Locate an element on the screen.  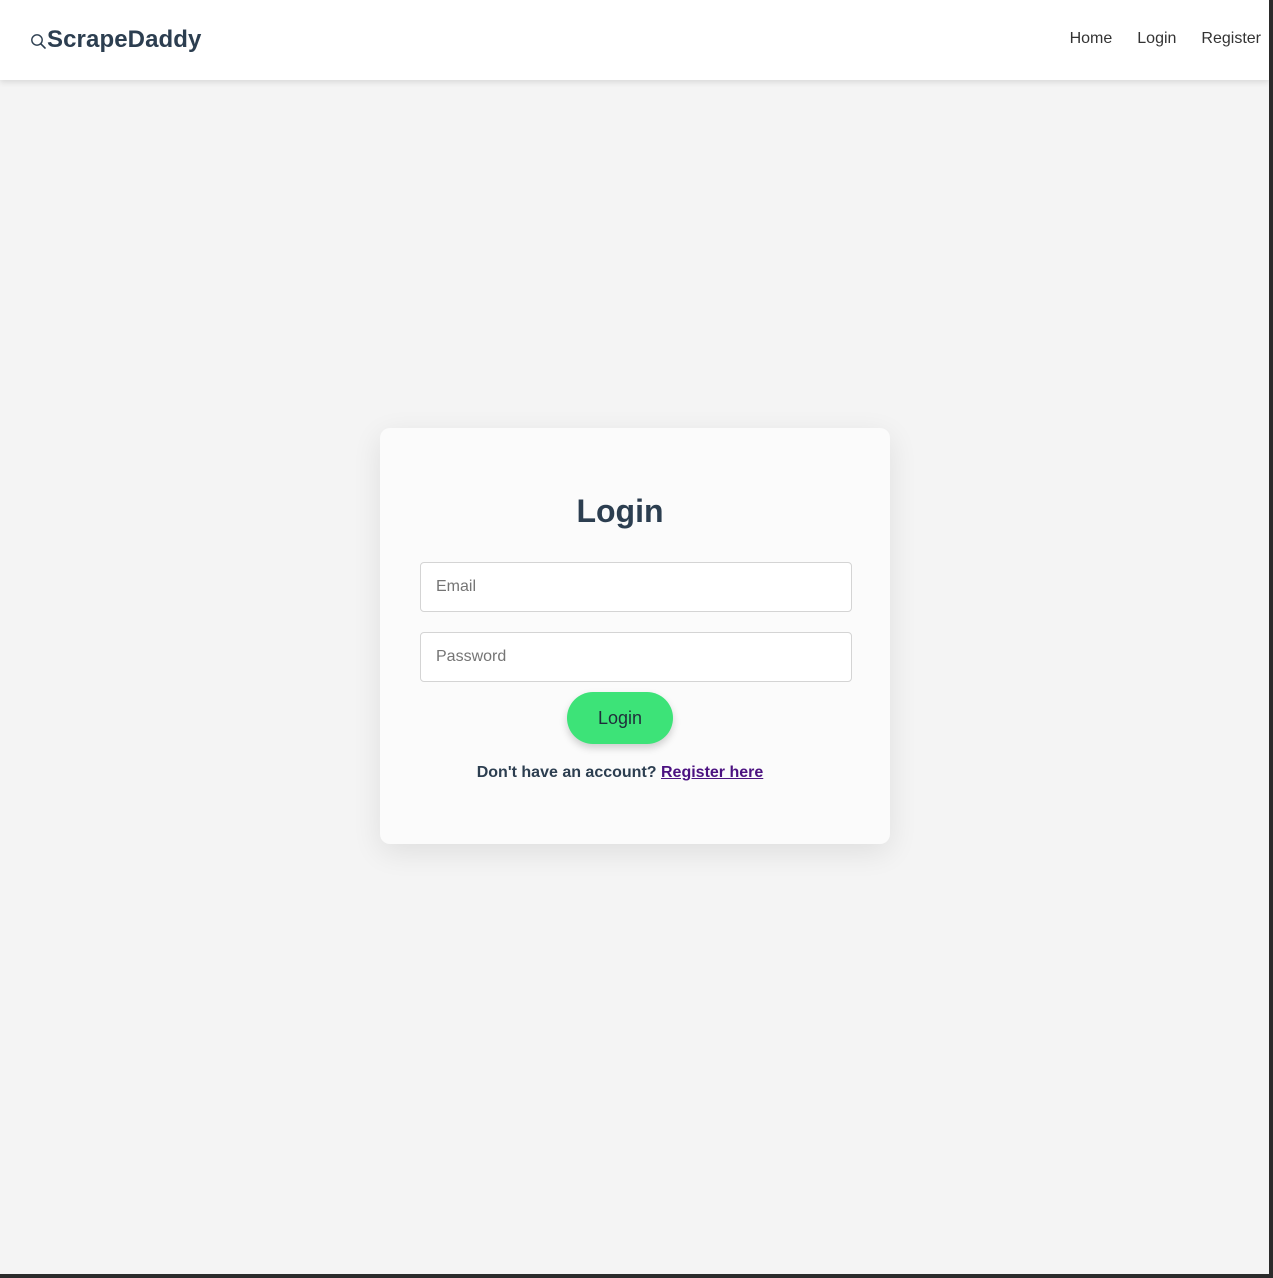
navbar: ScrapeDaddy Home Login Register is located at coordinates (634, 40).